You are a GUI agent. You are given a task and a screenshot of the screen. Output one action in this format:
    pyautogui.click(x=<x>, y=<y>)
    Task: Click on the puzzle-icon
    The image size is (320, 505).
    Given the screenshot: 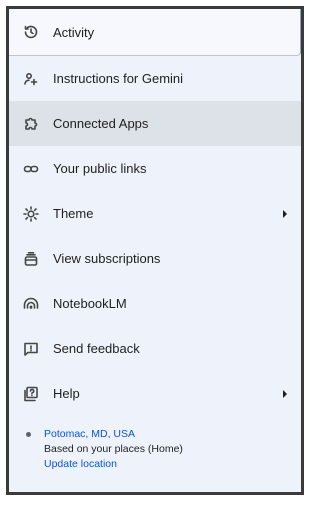 What is the action you would take?
    pyautogui.click(x=31, y=124)
    